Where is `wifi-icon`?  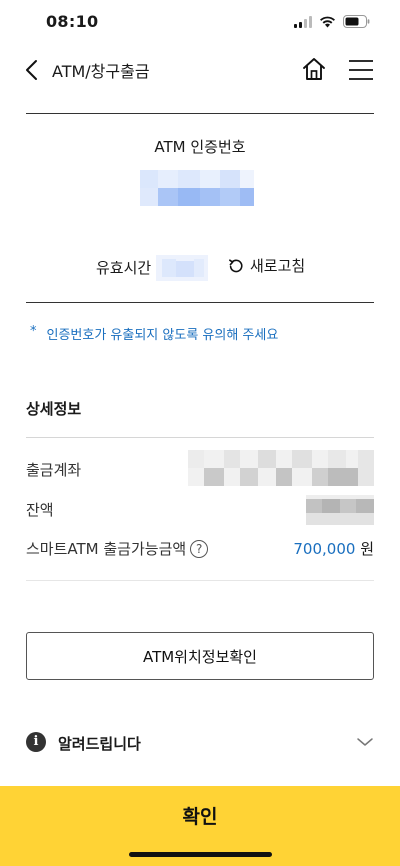
wifi-icon is located at coordinates (327, 21).